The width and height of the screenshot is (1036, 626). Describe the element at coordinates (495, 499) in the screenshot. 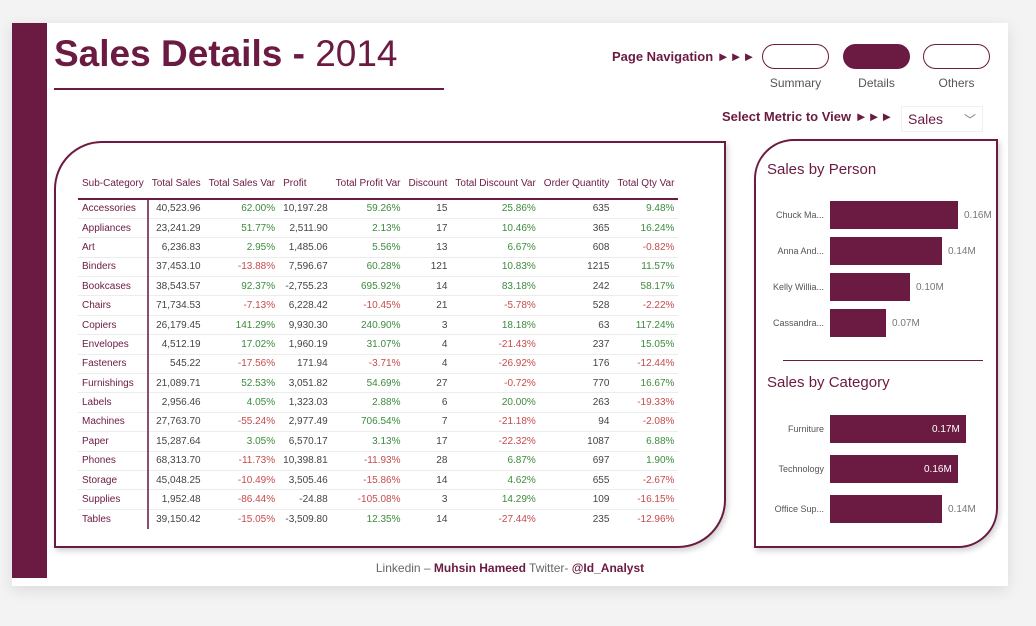

I see `cell-total-discount-var: 14.29%` at that location.